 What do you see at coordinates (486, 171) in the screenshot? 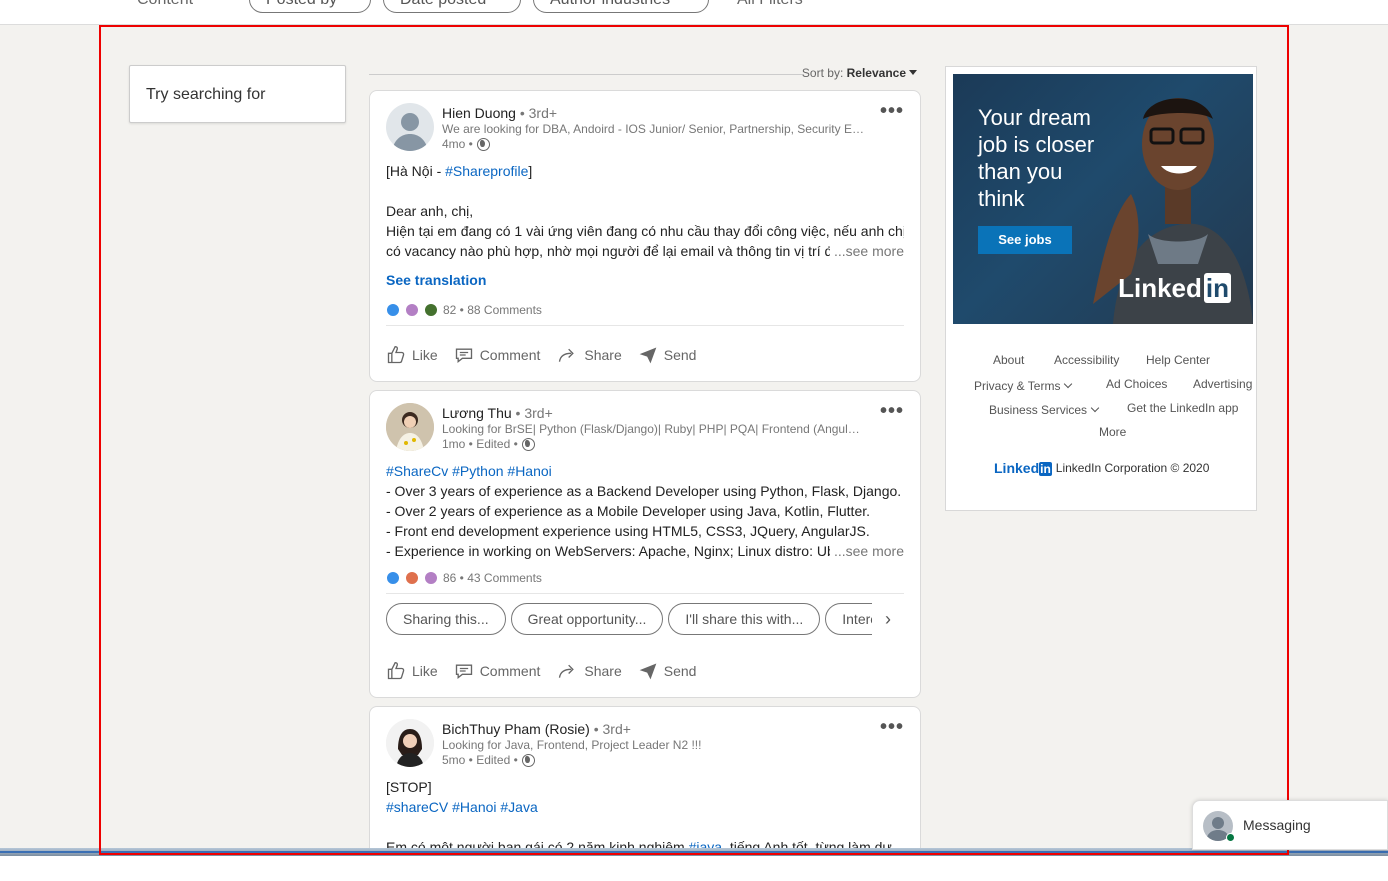
I see `hashtag: #Shareprofile` at bounding box center [486, 171].